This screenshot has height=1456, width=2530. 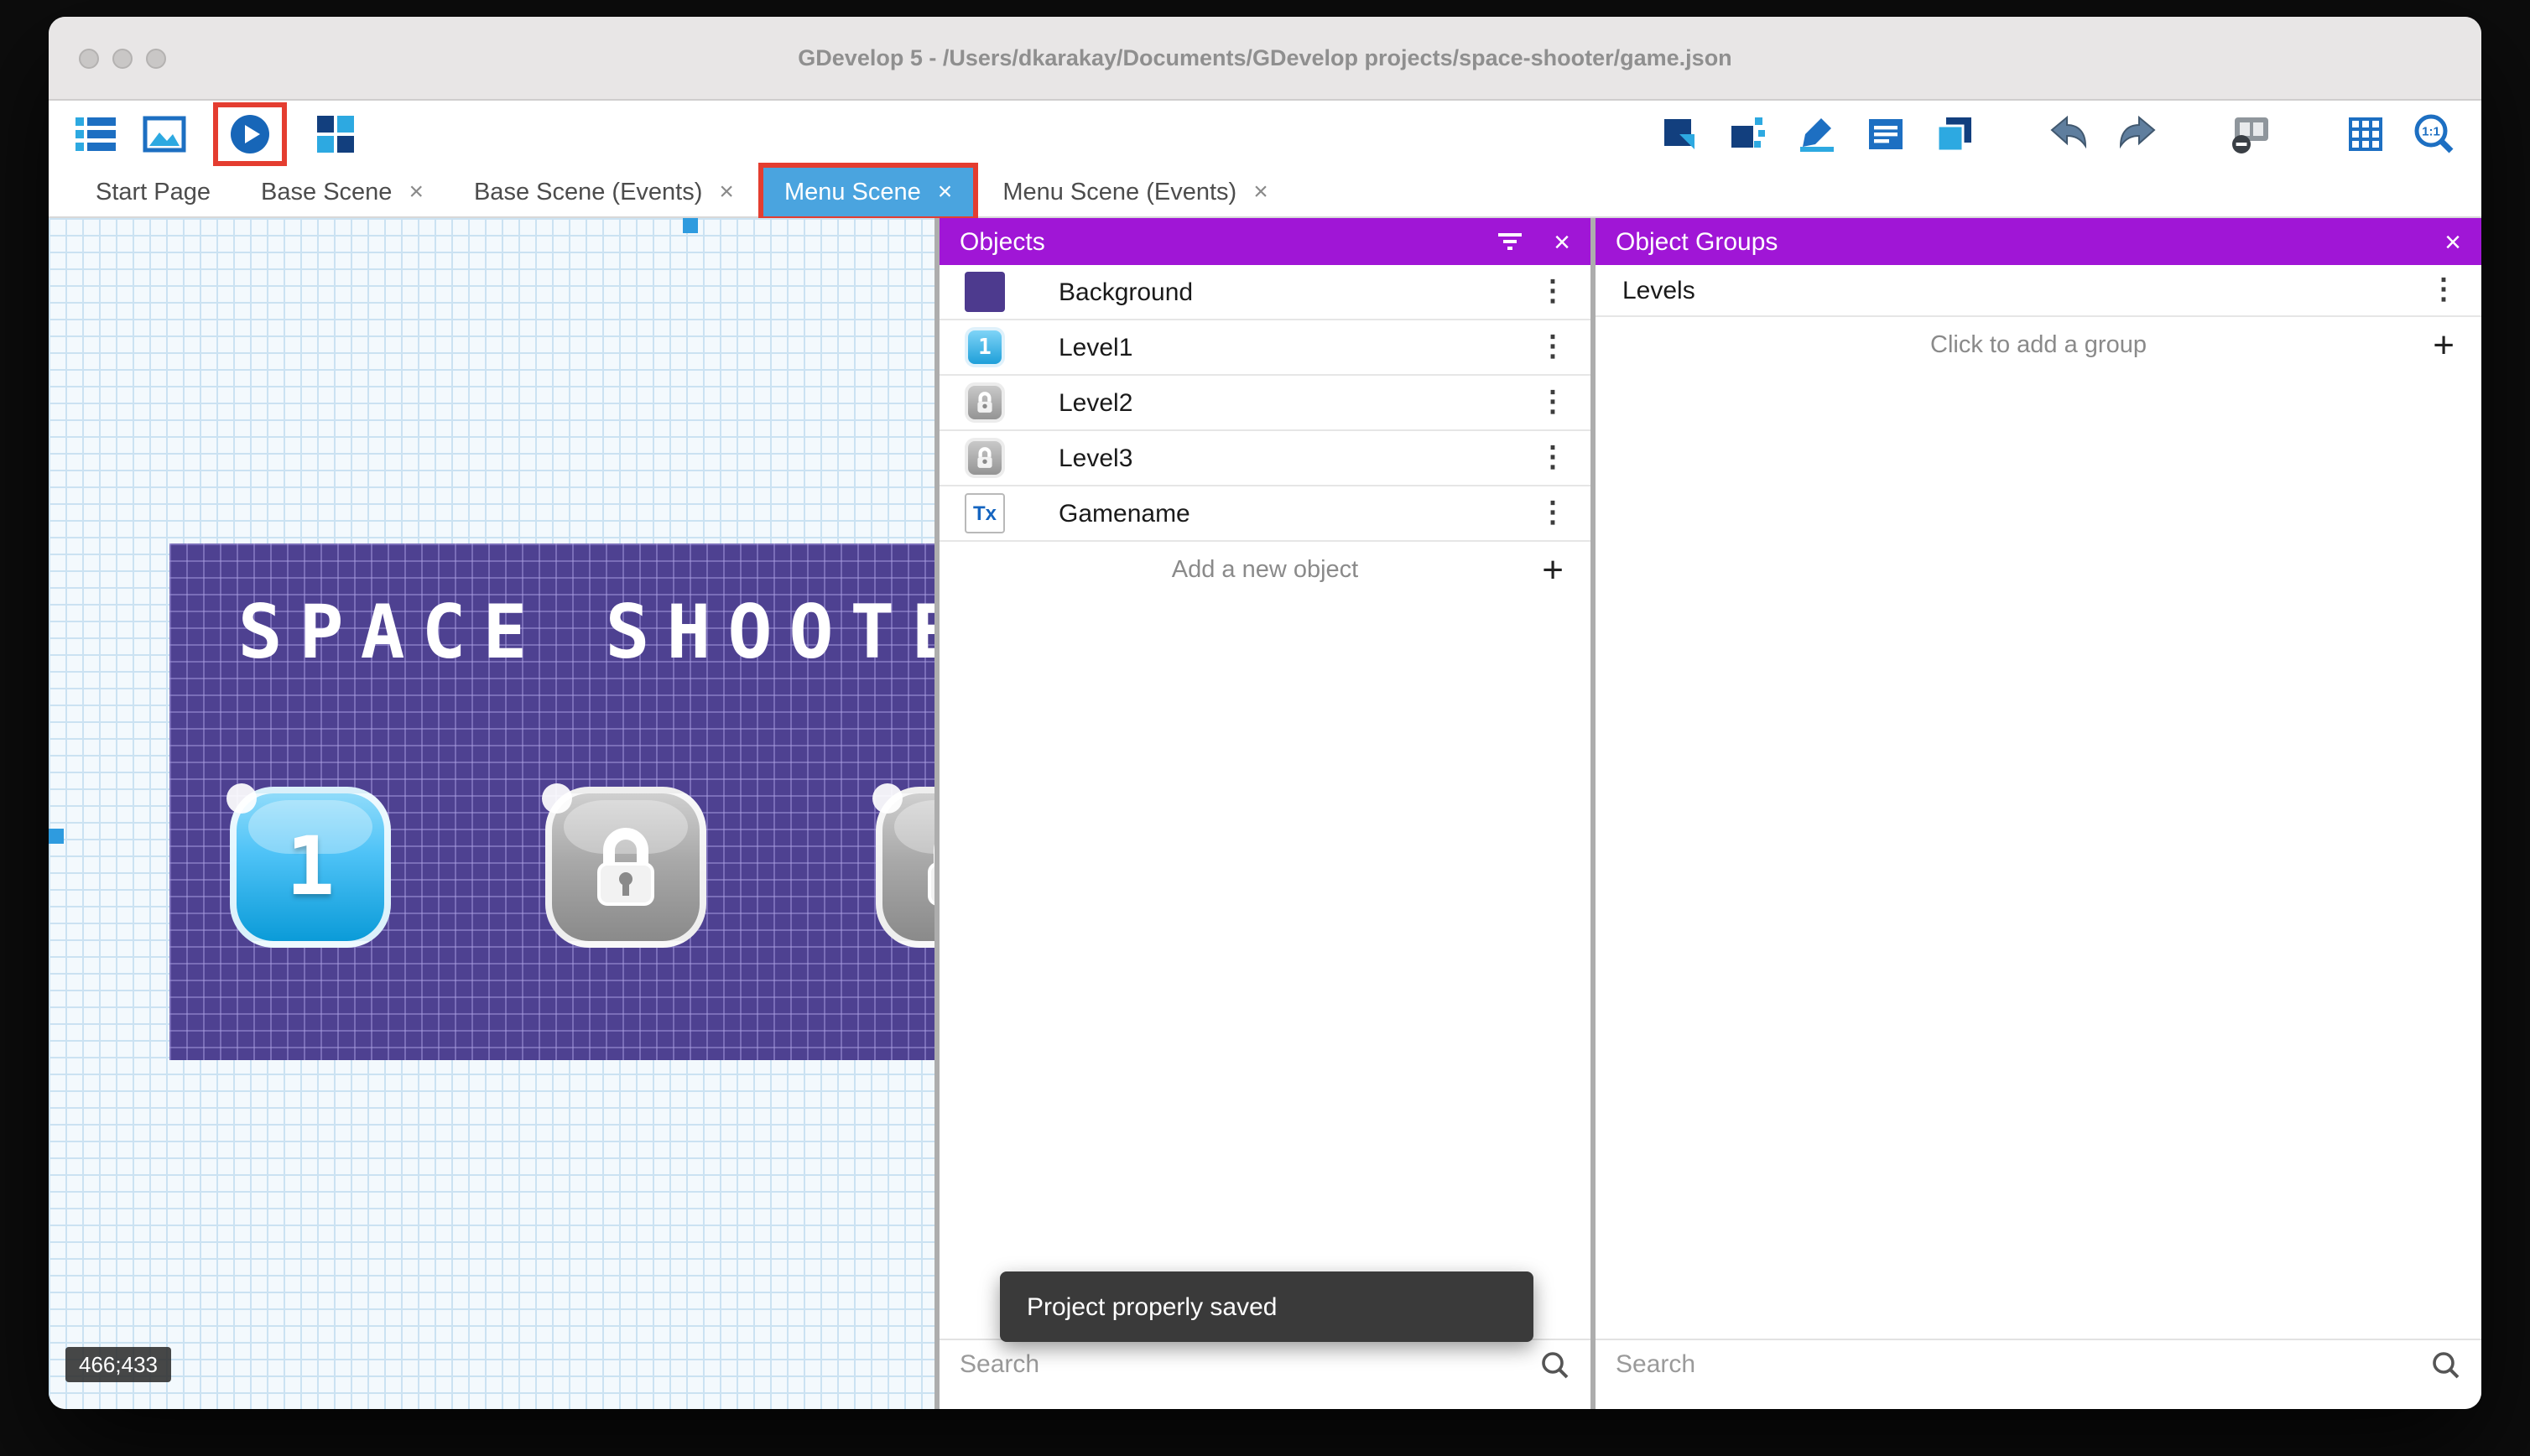 I want to click on objects-search-bar, so click(x=1265, y=1364).